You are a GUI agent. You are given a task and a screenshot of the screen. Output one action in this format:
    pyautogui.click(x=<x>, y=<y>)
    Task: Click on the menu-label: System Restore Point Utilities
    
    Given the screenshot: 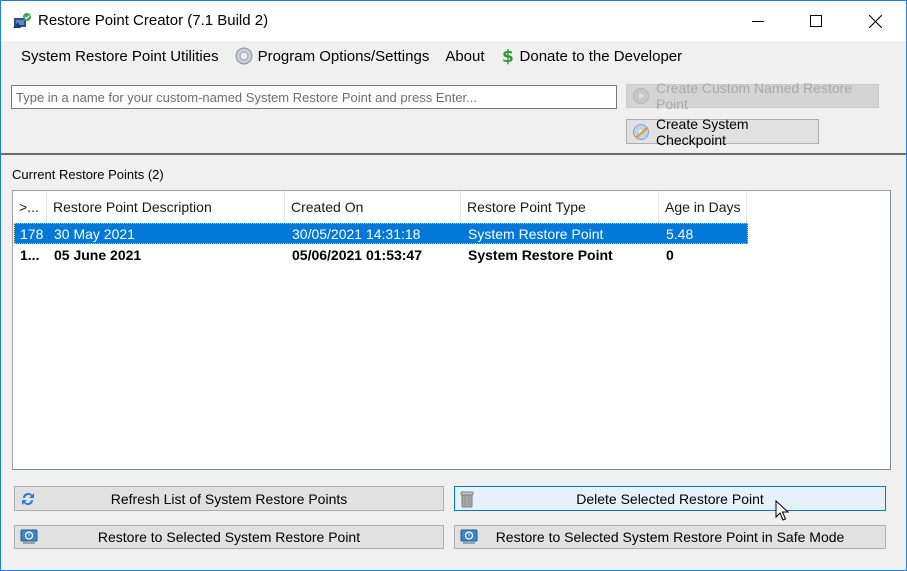 What is the action you would take?
    pyautogui.click(x=120, y=56)
    